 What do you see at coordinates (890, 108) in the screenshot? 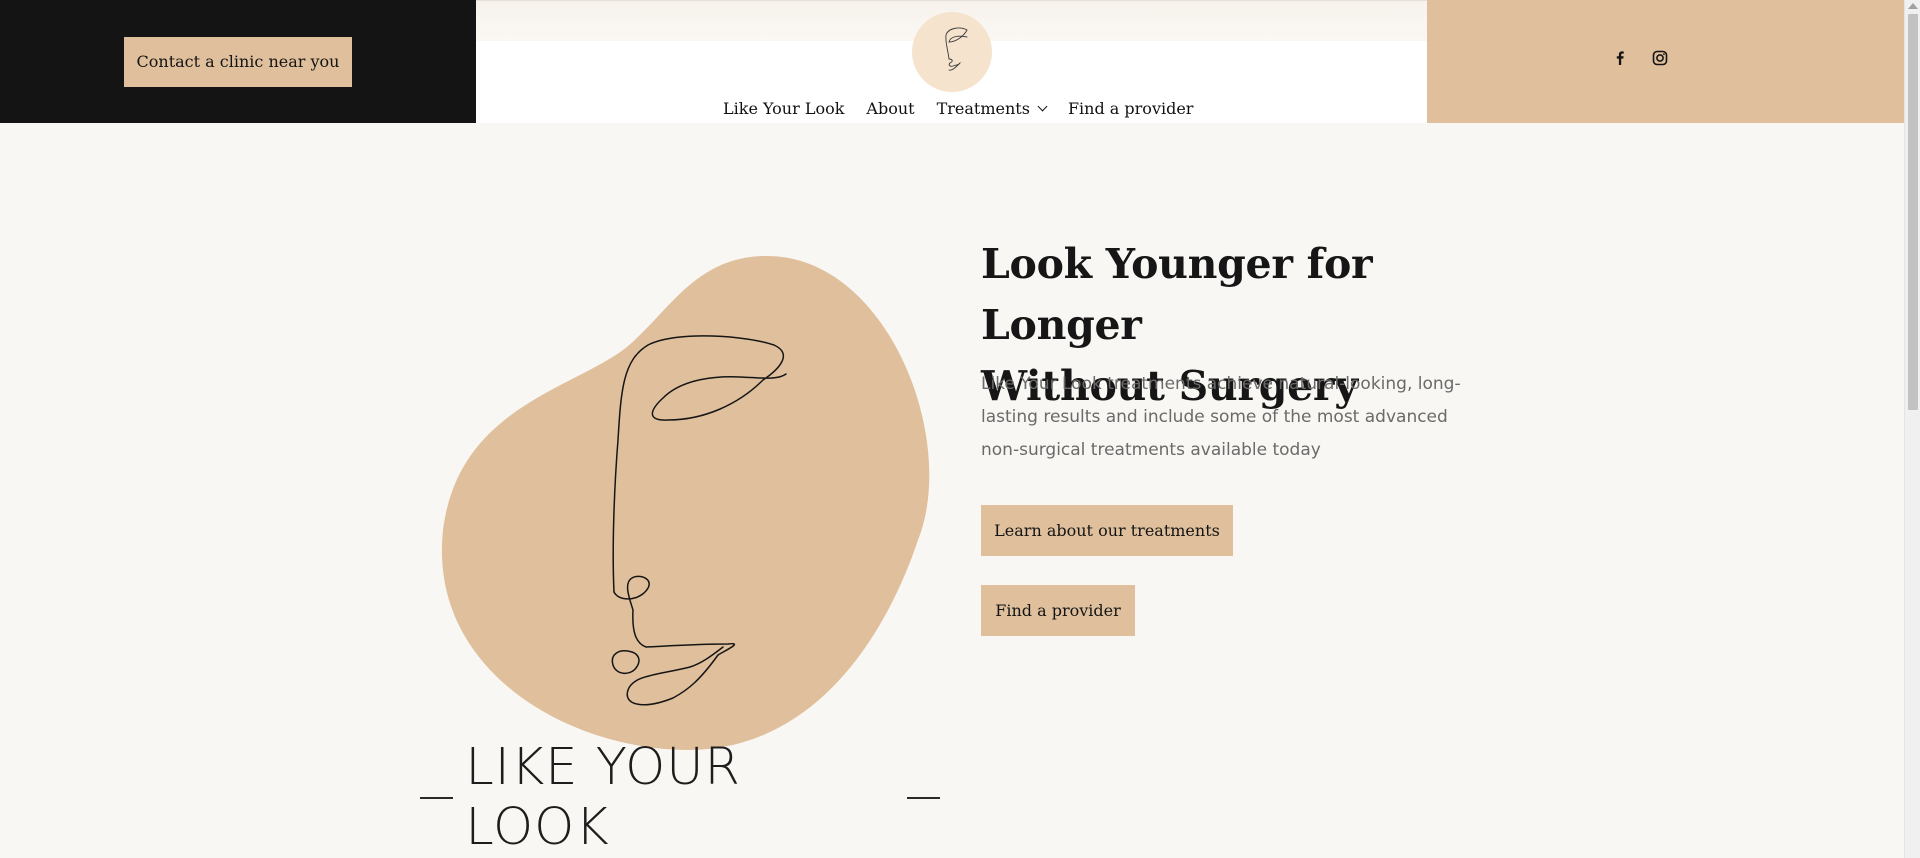
I see `nav-about: About` at bounding box center [890, 108].